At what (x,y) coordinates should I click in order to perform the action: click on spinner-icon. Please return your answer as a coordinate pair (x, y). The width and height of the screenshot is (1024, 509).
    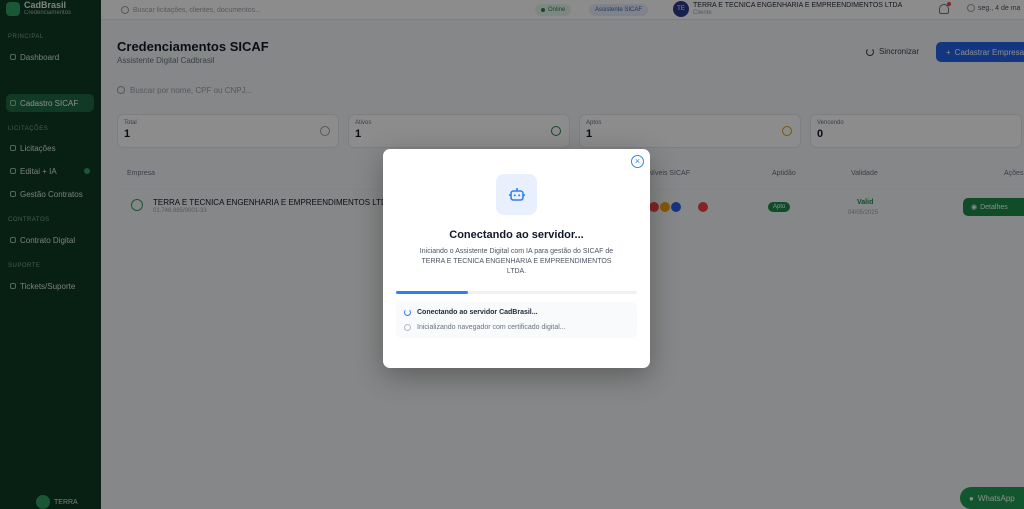
    Looking at the image, I should click on (407, 312).